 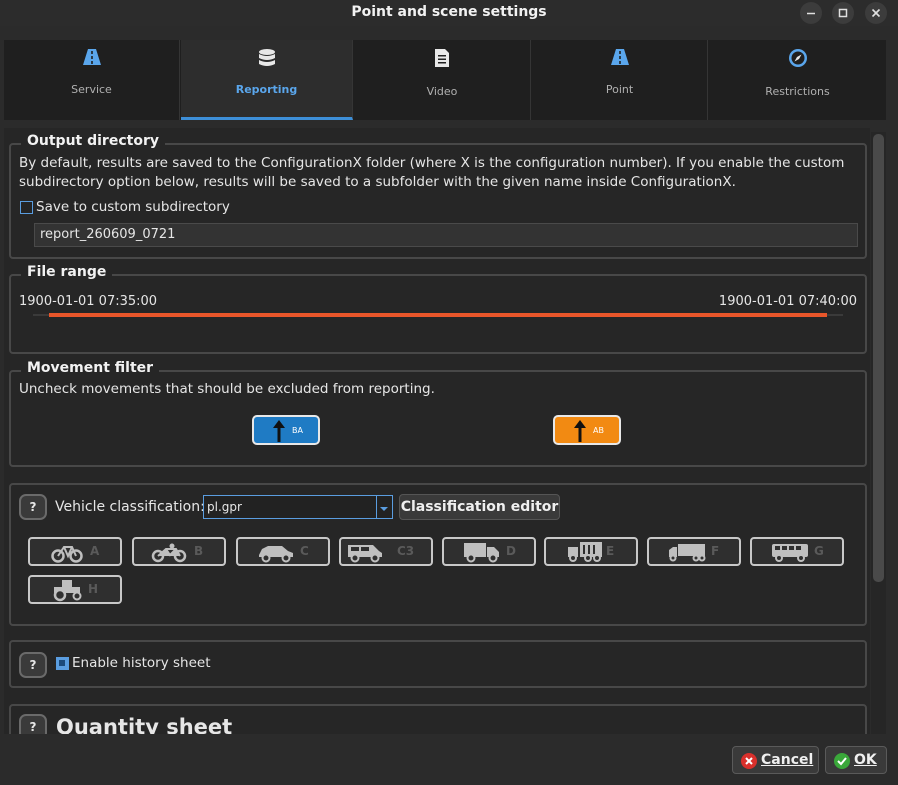 What do you see at coordinates (67, 554) in the screenshot?
I see `bicycle-icon` at bounding box center [67, 554].